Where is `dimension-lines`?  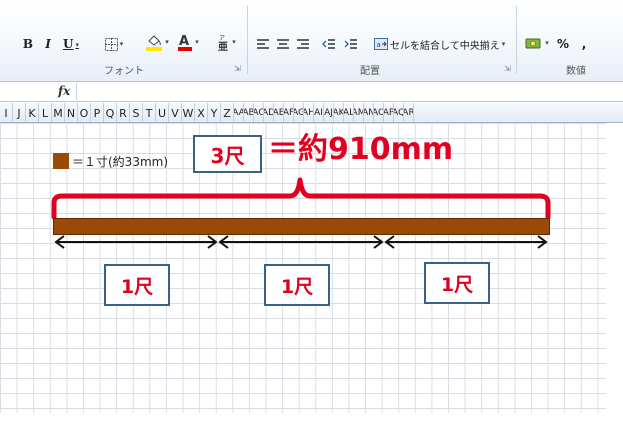
dimension-lines is located at coordinates (301, 213).